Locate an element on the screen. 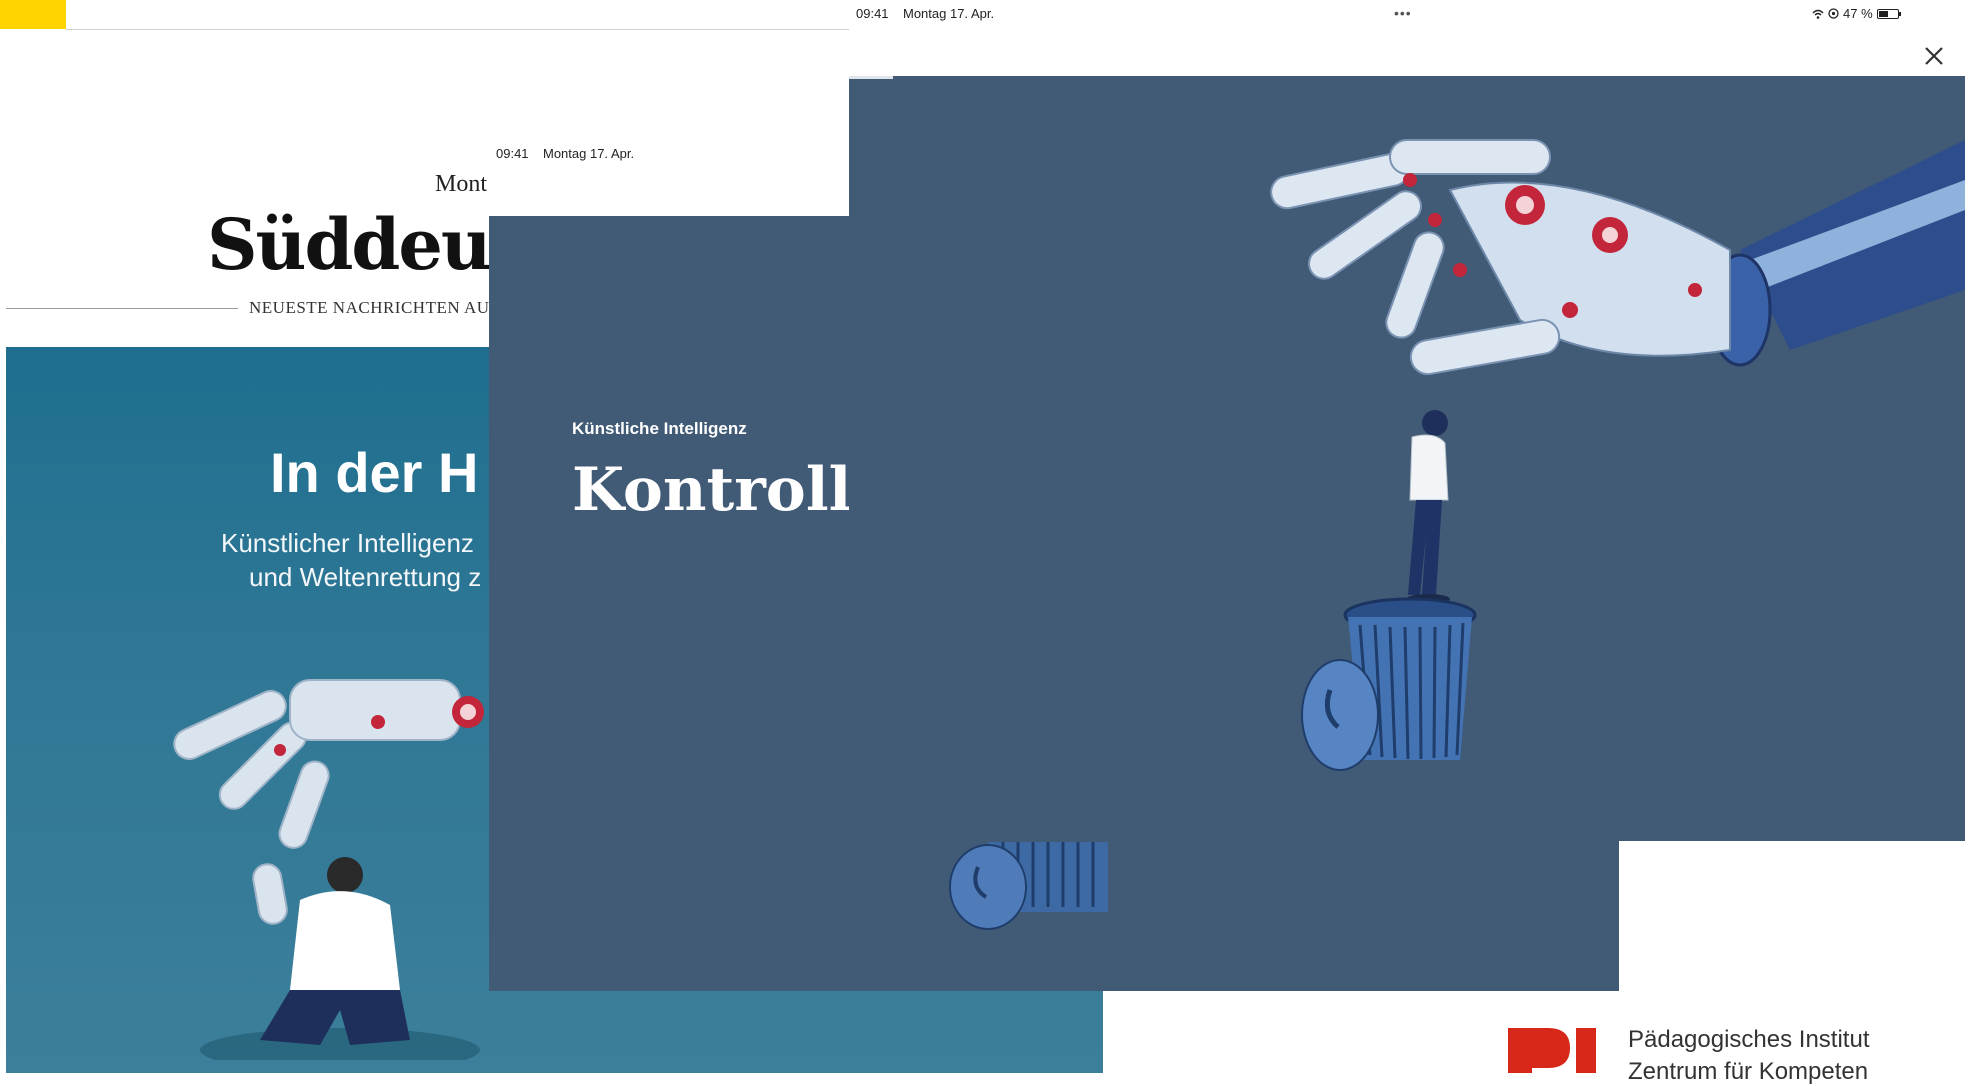 This screenshot has height=1086, width=1968. institute-subname: Zentrum für Kompeten is located at coordinates (1748, 1071).